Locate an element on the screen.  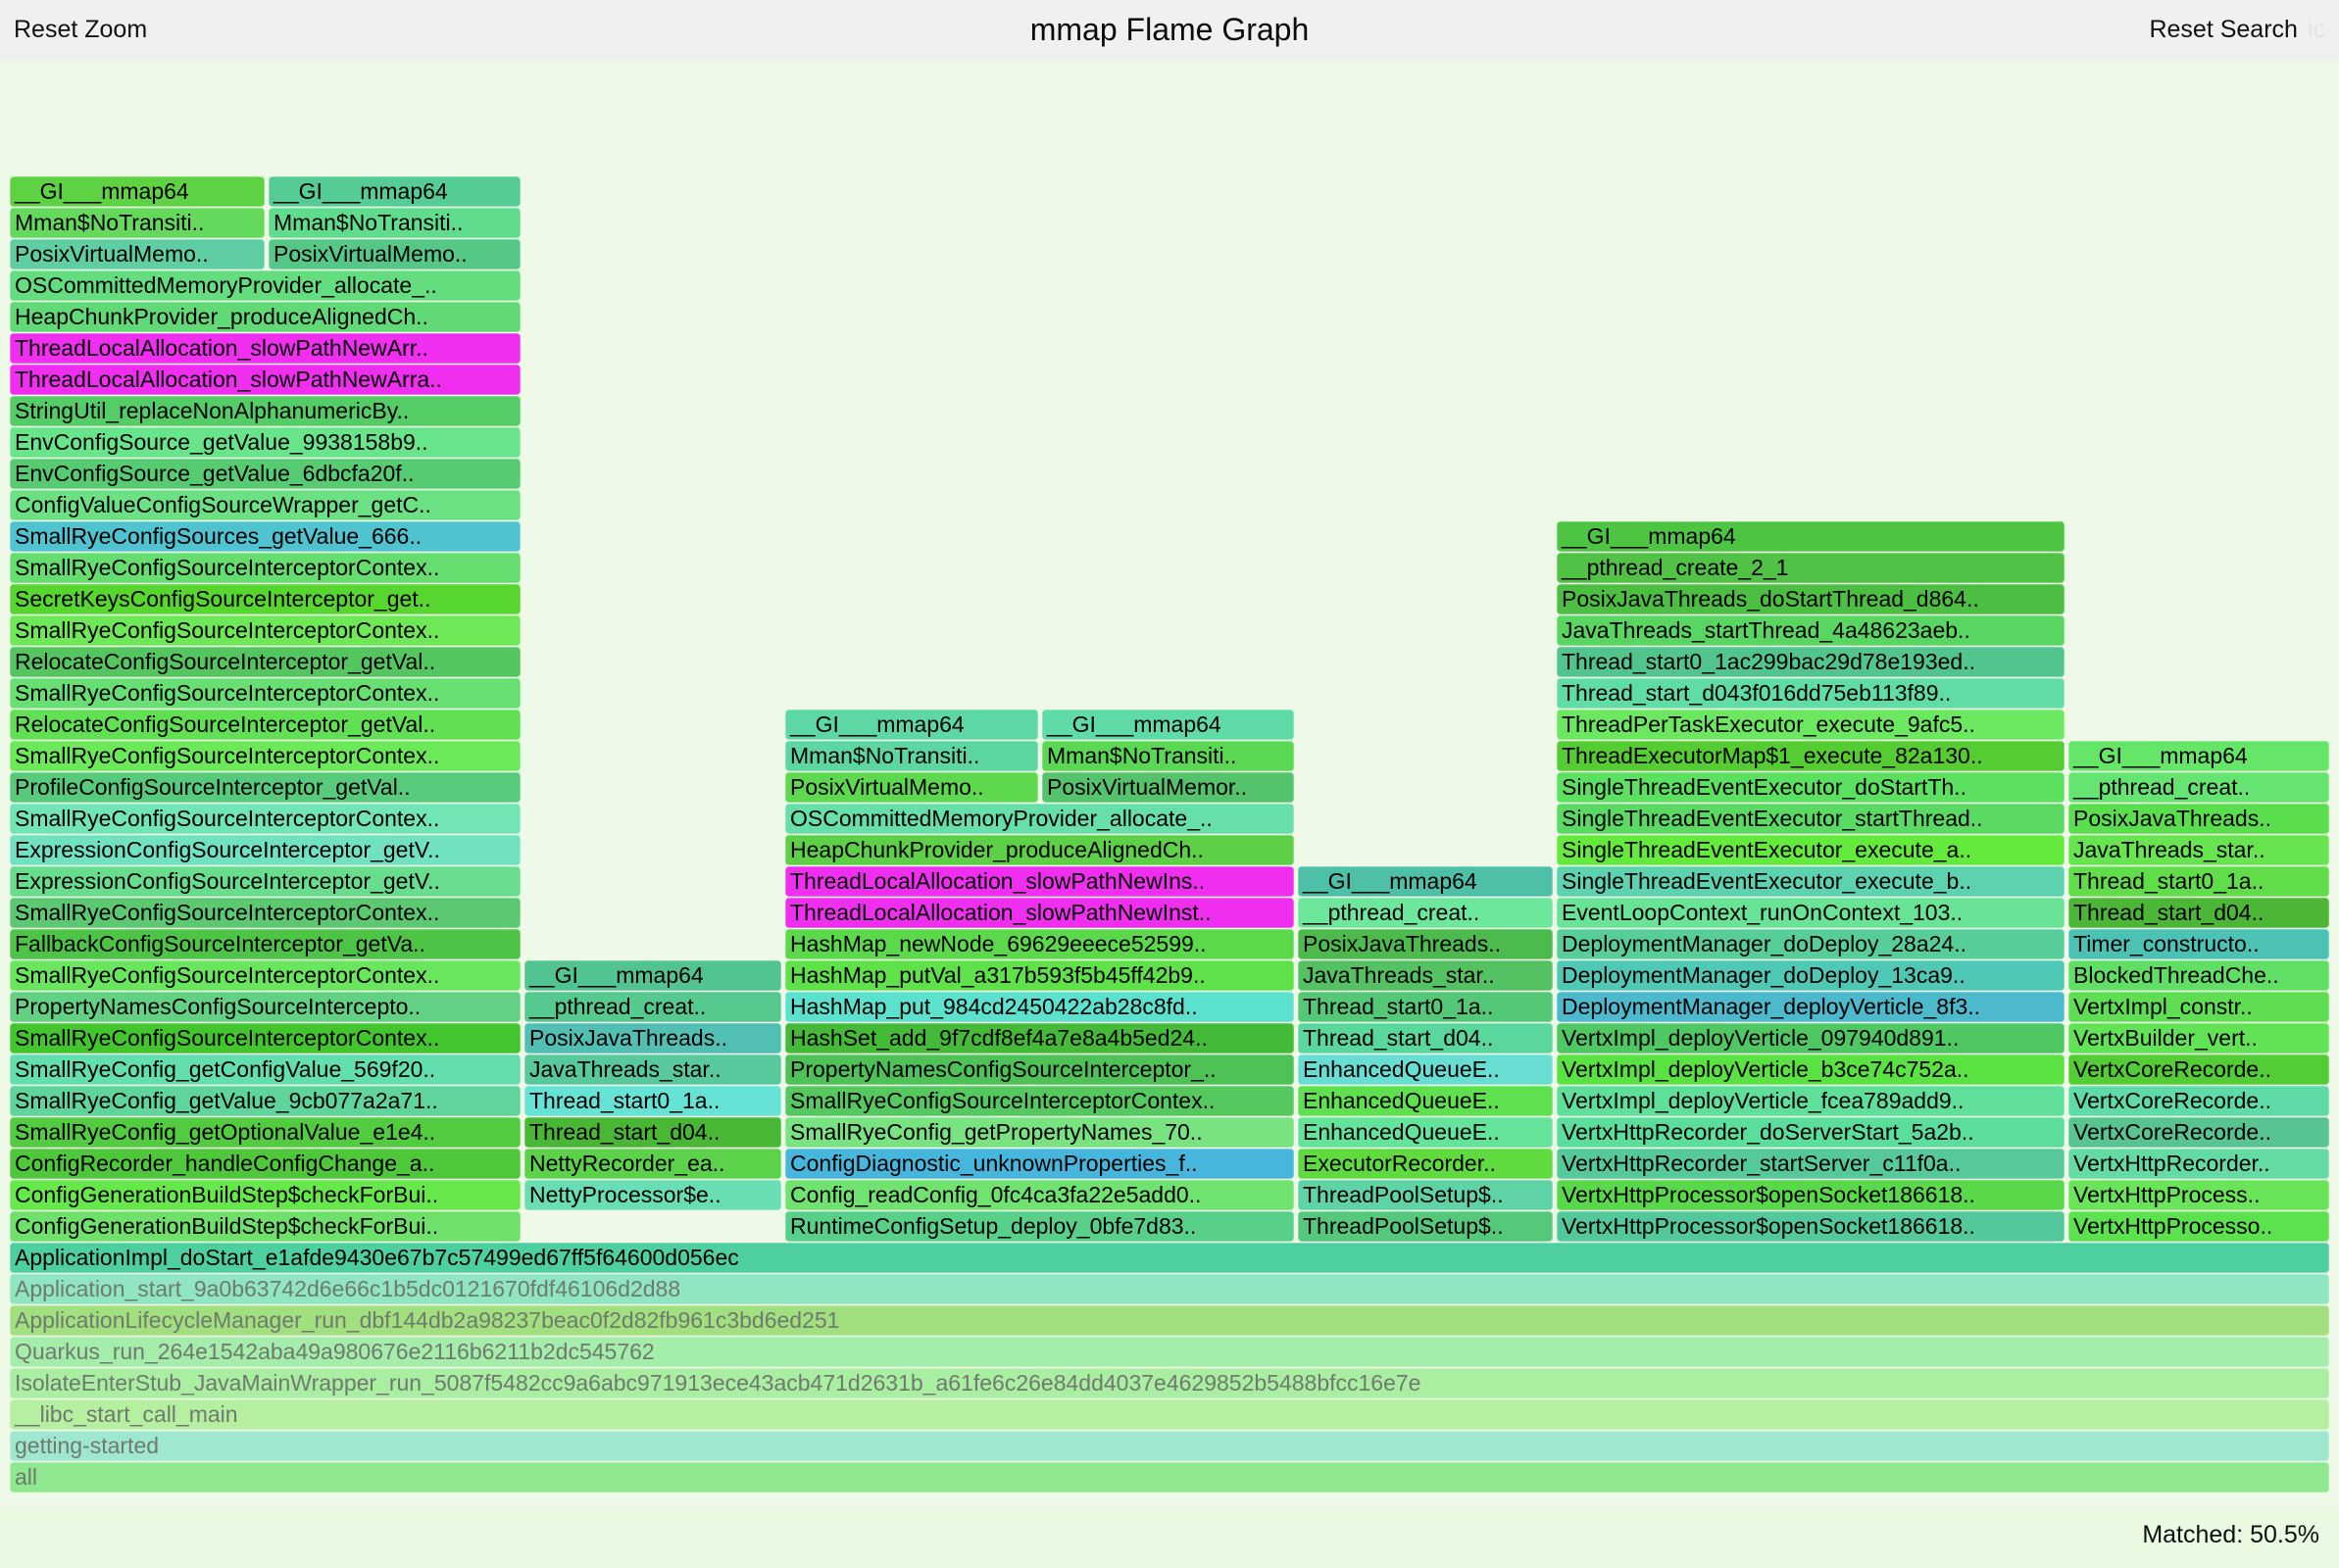
flame-frame: HashMap_putVal_a317b593f5b45ff42b9.. is located at coordinates (1039, 975).